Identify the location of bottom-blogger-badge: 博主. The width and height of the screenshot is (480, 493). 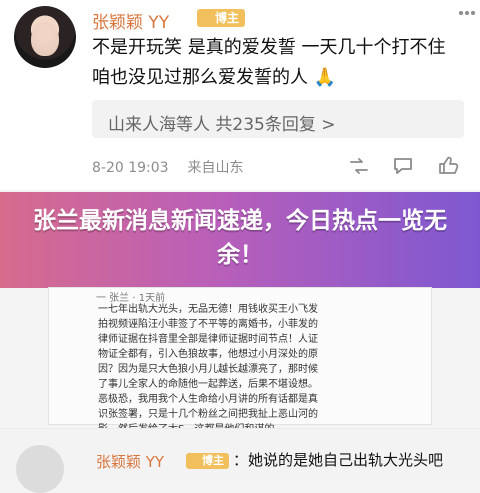
(207, 461).